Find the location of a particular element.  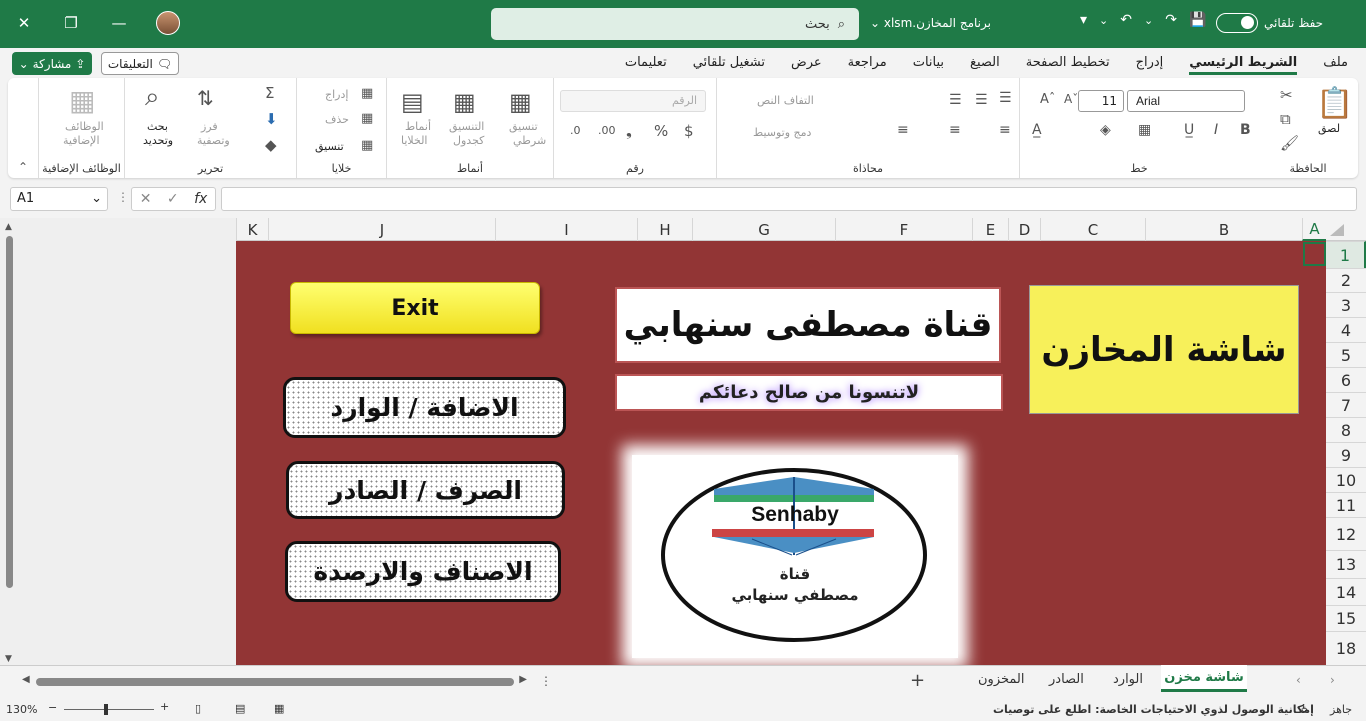

zoom-in-icon: + is located at coordinates (164, 706).